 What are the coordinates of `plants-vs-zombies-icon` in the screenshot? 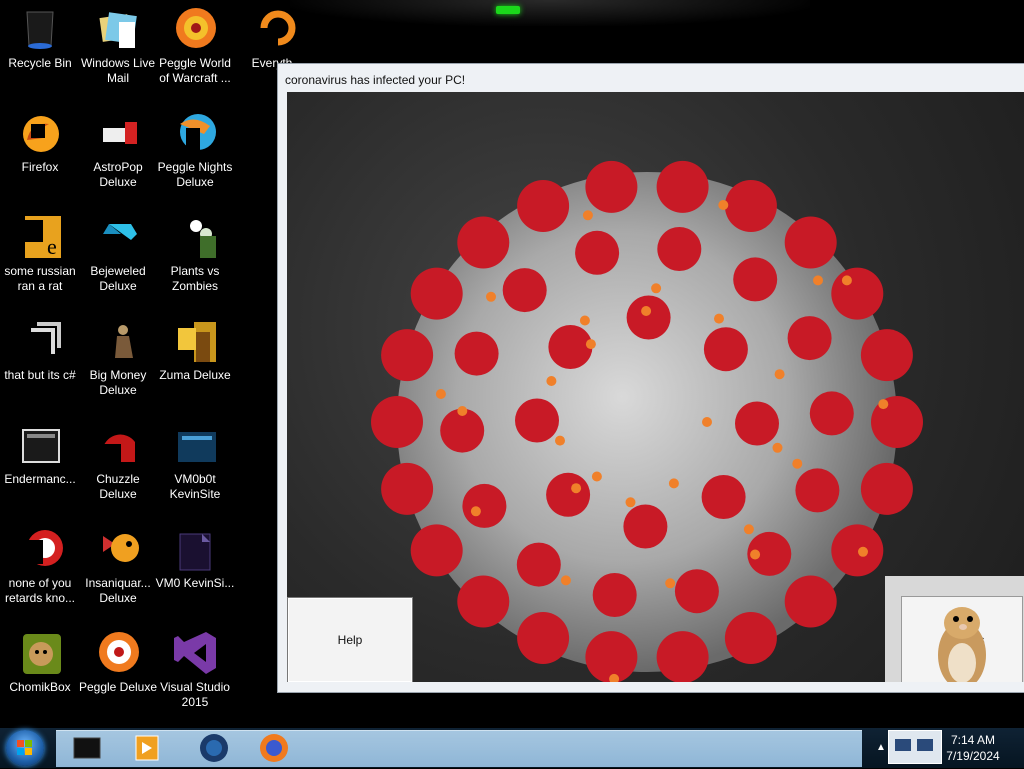 It's located at (195, 237).